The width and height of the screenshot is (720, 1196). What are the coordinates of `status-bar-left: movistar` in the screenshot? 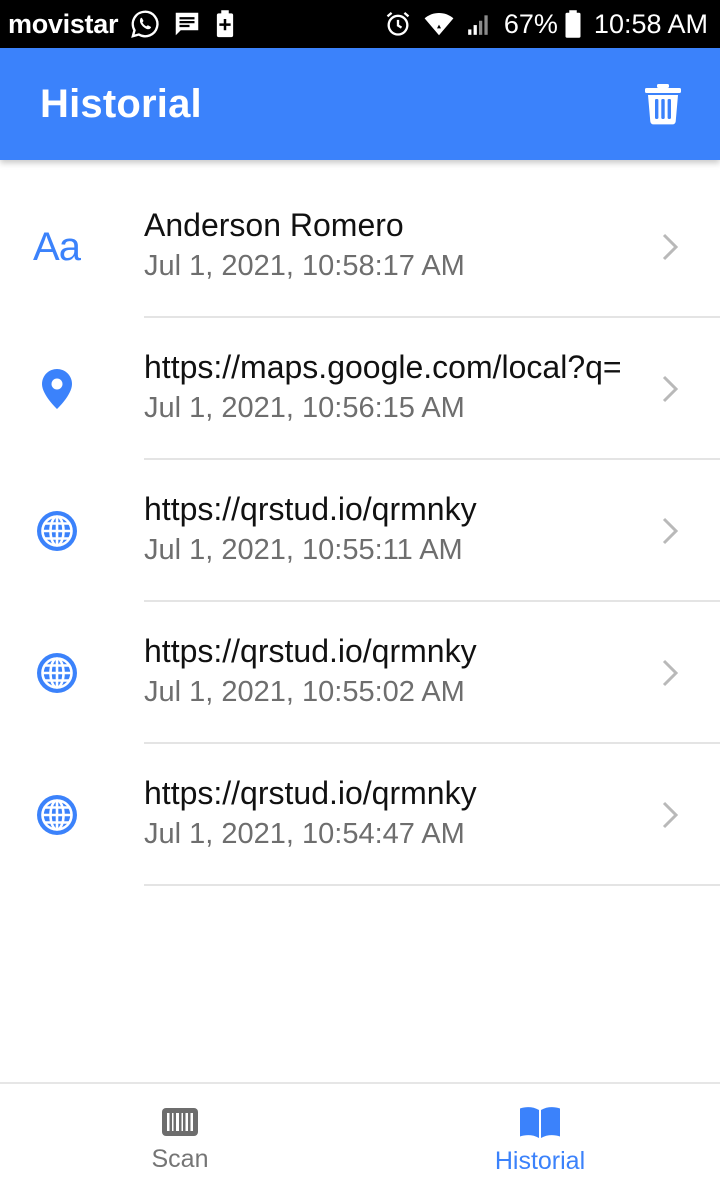 It's located at (122, 24).